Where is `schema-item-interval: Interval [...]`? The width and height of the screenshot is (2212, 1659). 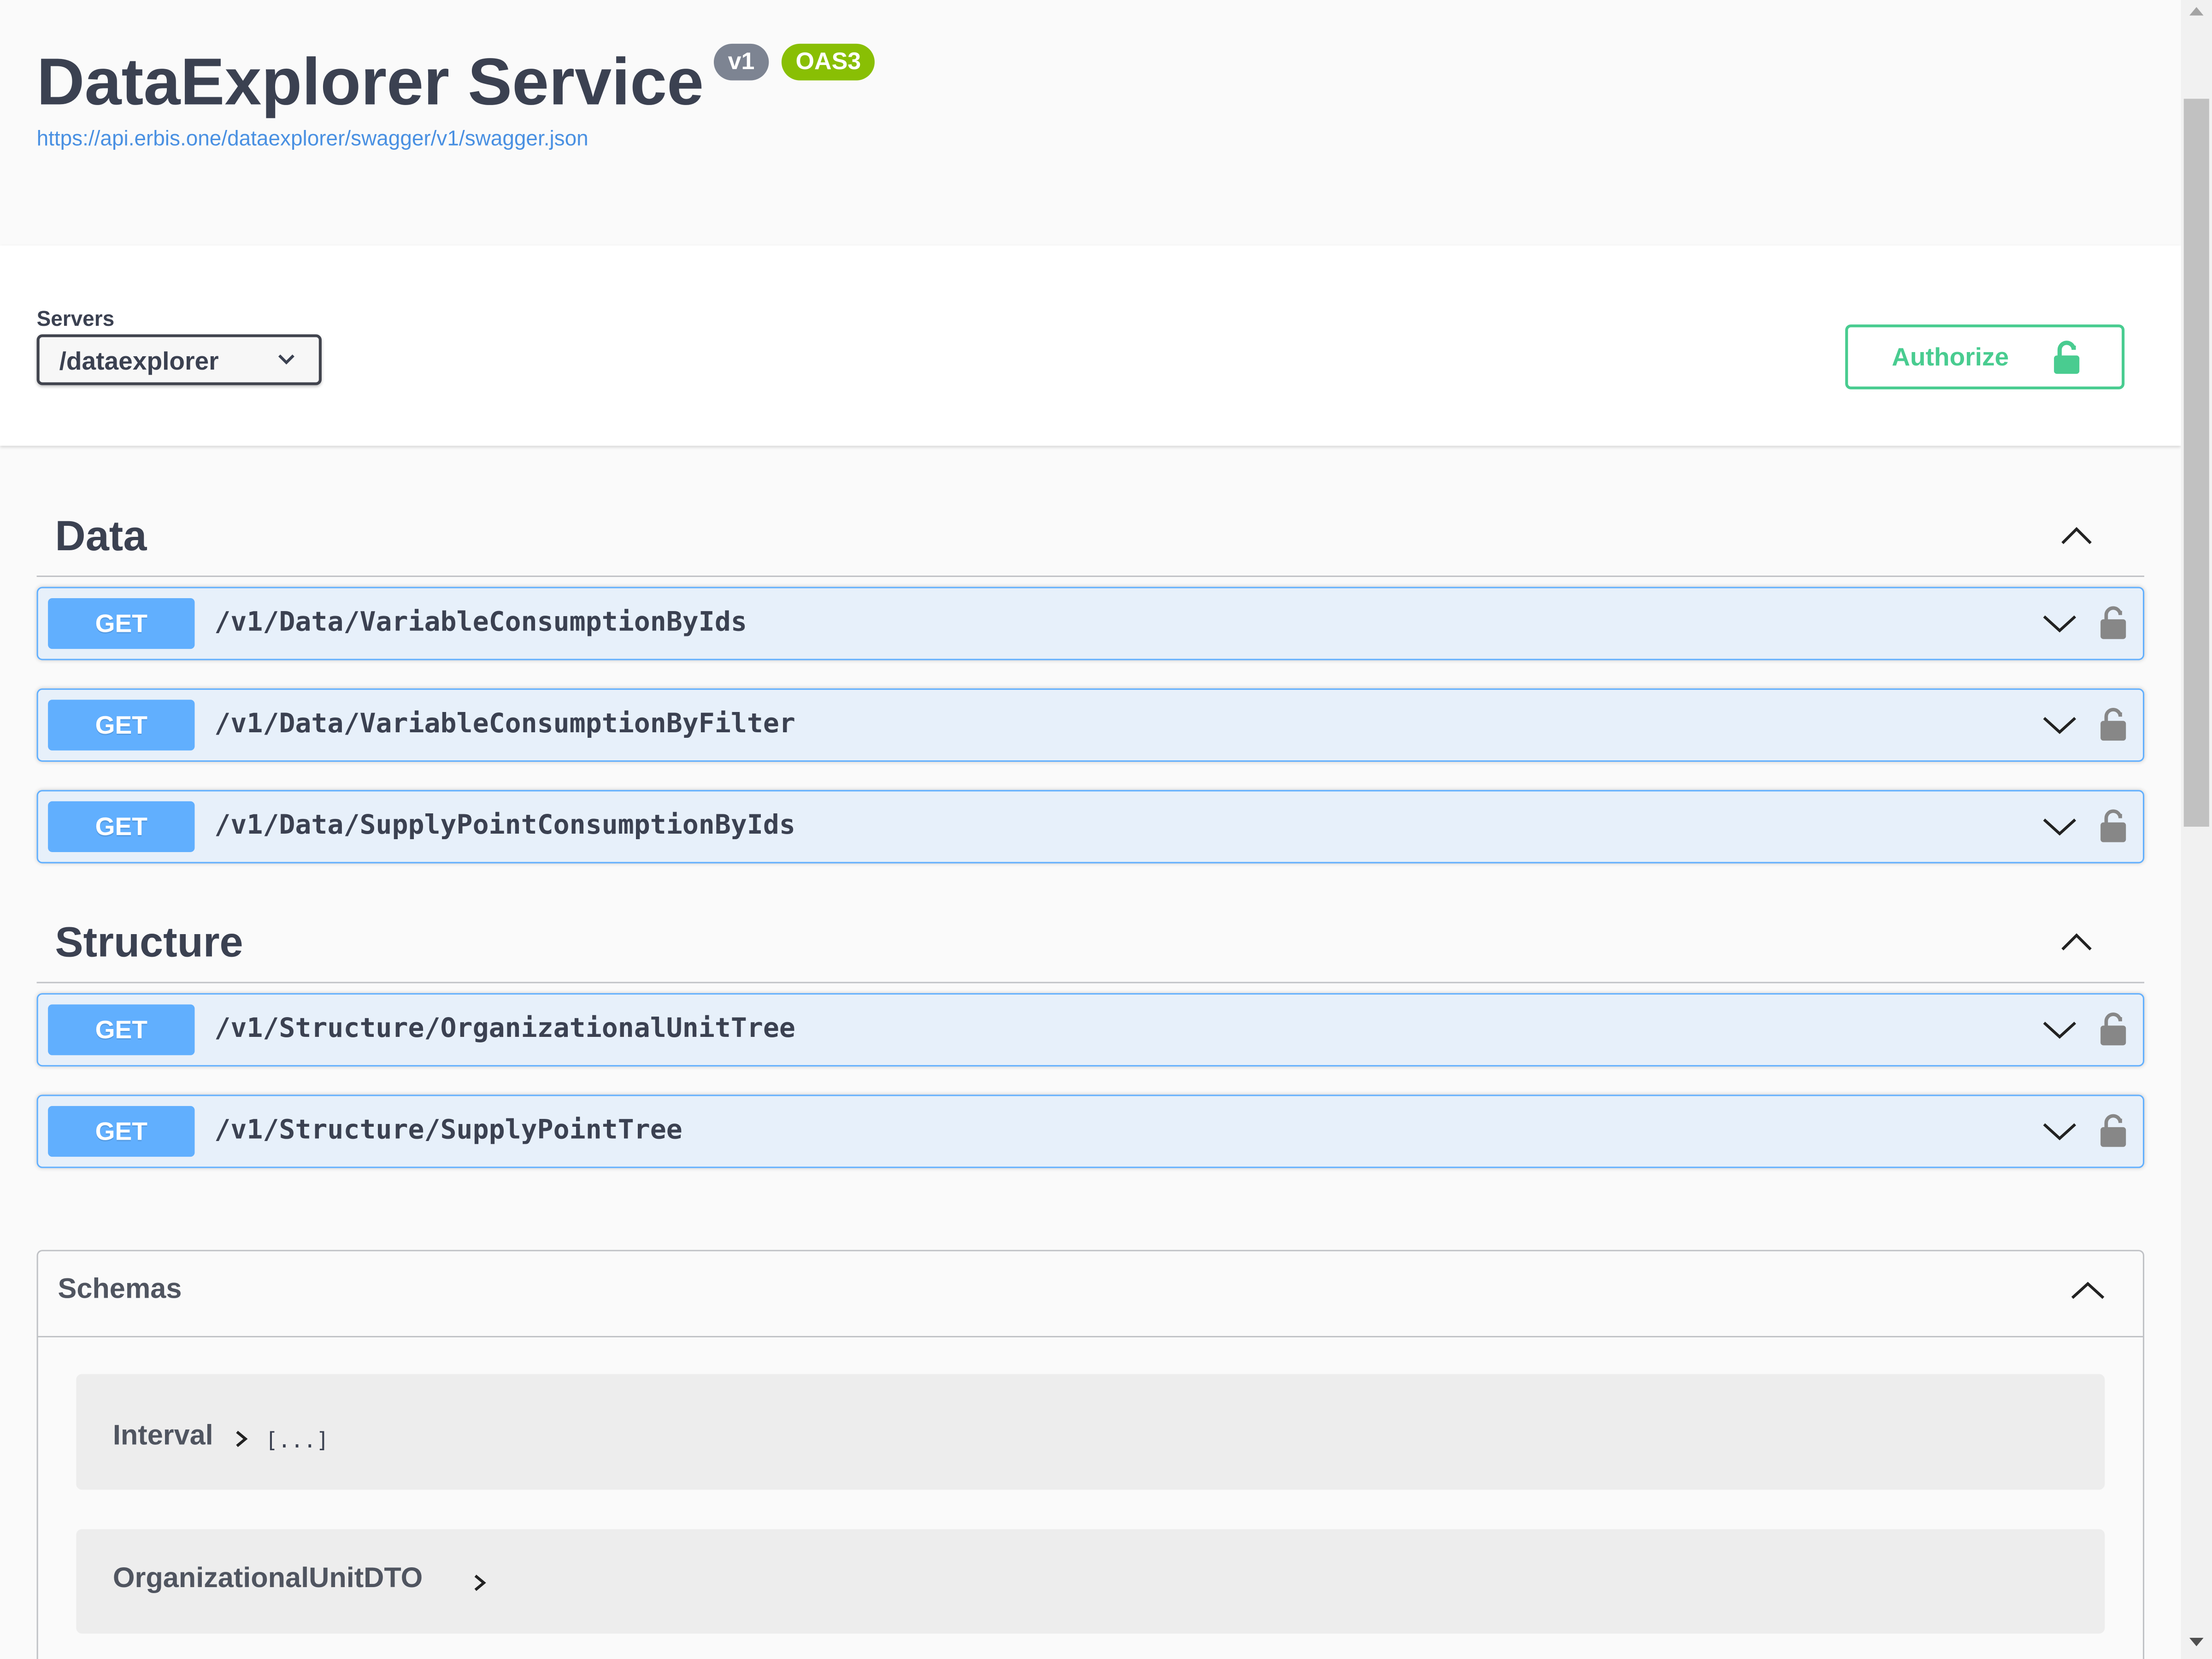 schema-item-interval: Interval [...] is located at coordinates (1090, 1432).